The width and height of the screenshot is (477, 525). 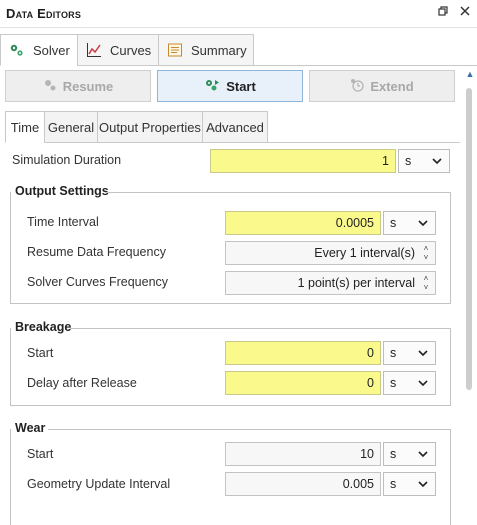 What do you see at coordinates (303, 454) in the screenshot?
I see `wear-start-input: 10` at bounding box center [303, 454].